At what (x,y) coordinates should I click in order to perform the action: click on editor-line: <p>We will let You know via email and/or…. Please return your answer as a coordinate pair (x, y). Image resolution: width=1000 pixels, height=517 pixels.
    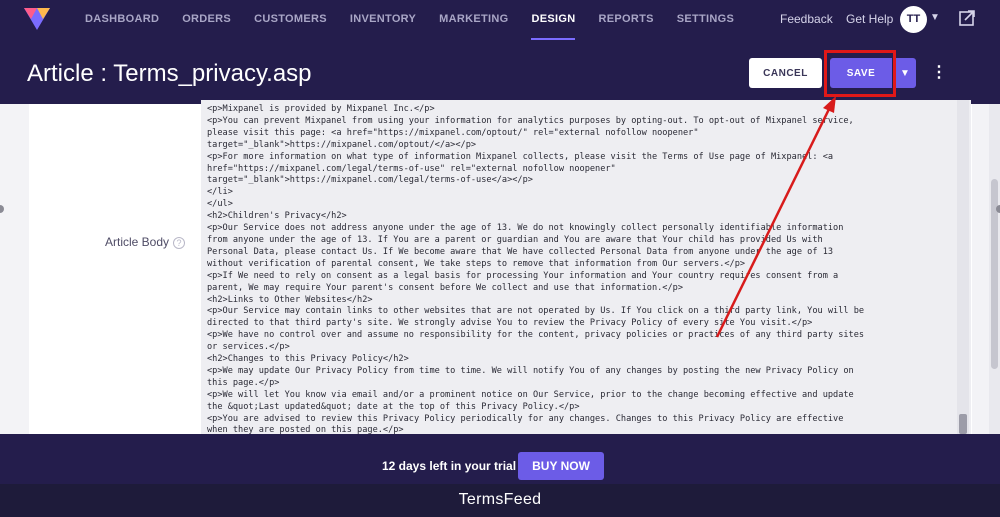
    Looking at the image, I should click on (577, 396).